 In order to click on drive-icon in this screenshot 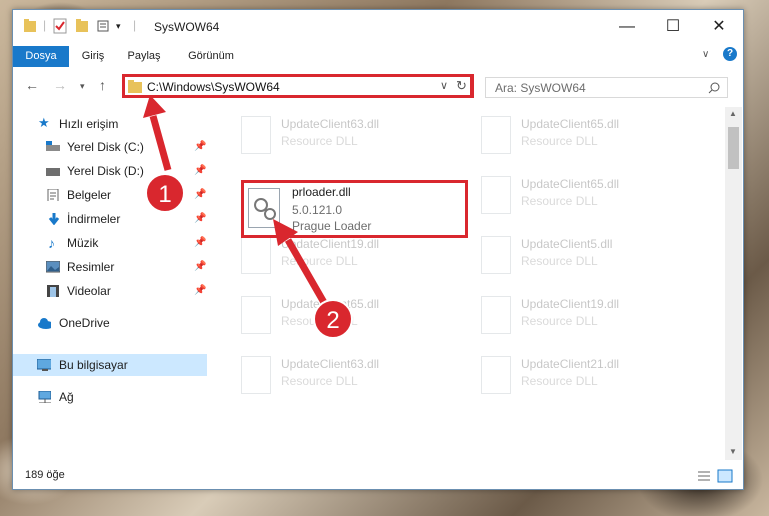, I will do `click(53, 146)`.